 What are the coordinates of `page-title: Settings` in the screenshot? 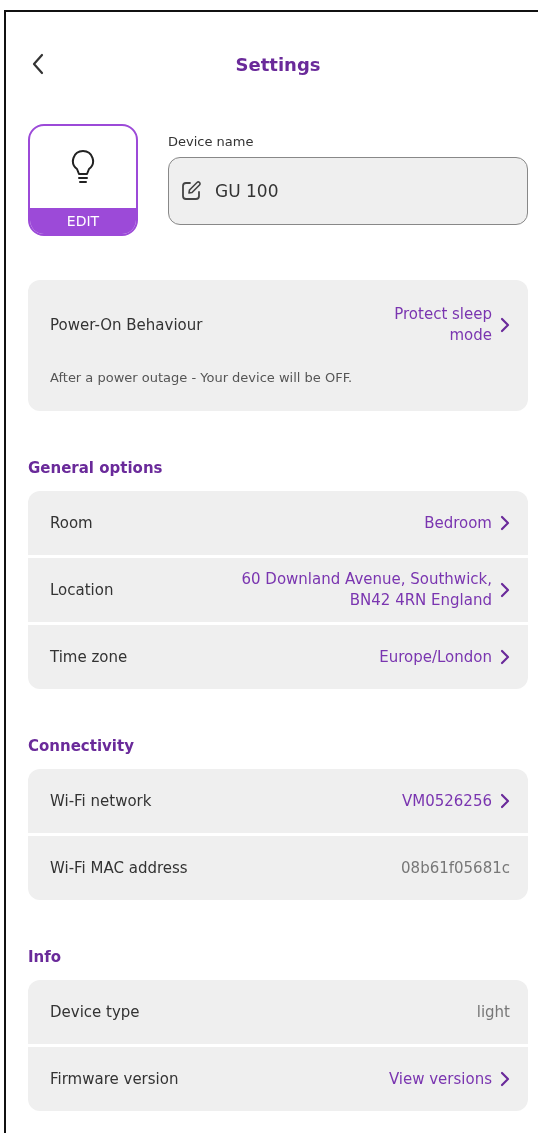 It's located at (278, 64).